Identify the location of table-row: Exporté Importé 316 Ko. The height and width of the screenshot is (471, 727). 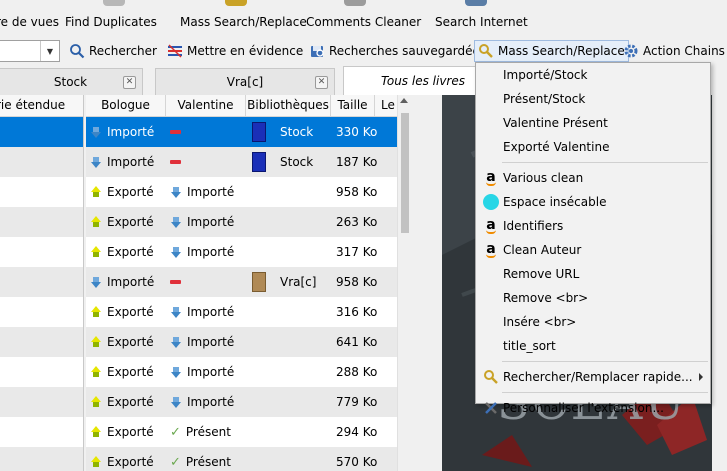
(248, 312).